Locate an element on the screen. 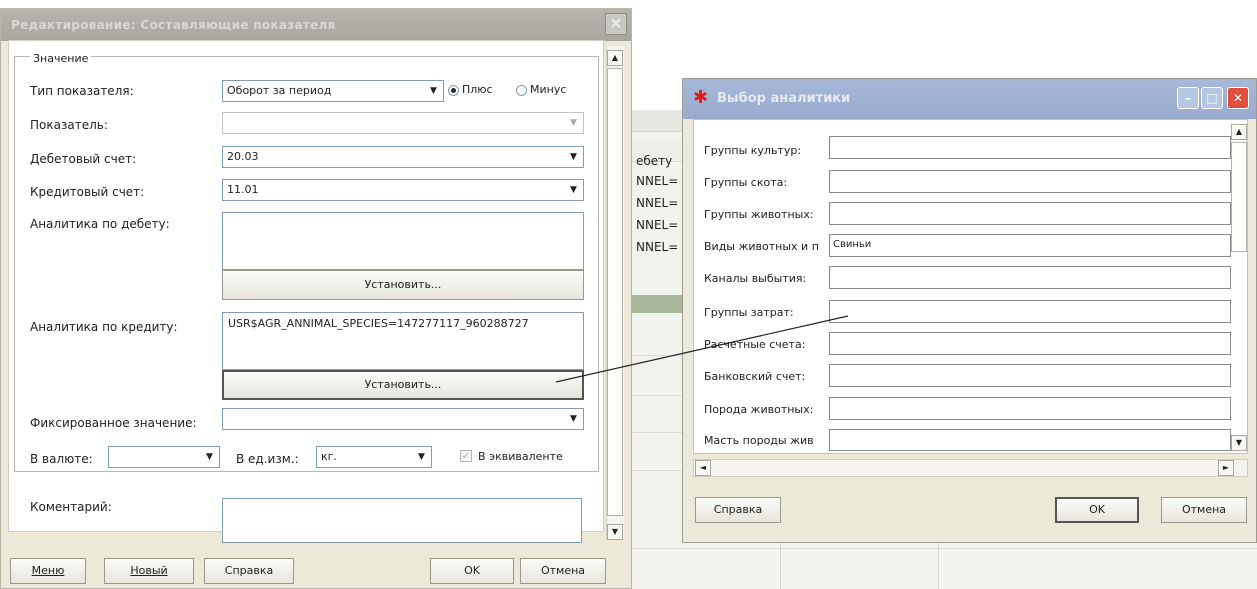 Image resolution: width=1257 pixels, height=589 pixels. scroll-left-icon: ◄ is located at coordinates (703, 468).